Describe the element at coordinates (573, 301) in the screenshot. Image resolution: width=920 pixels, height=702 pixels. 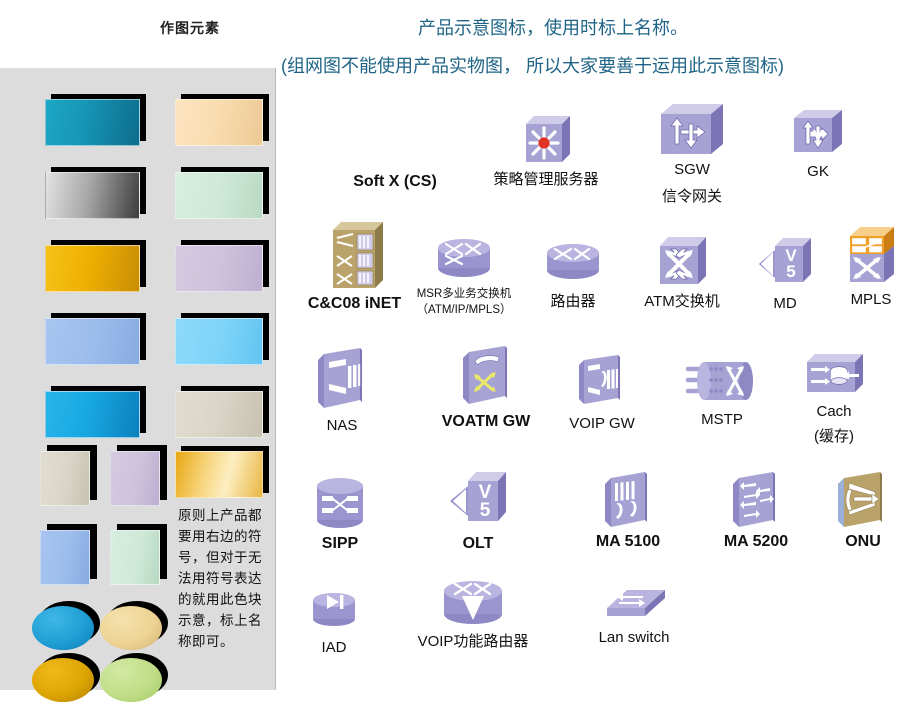
I see `icon-label: 路由器` at that location.